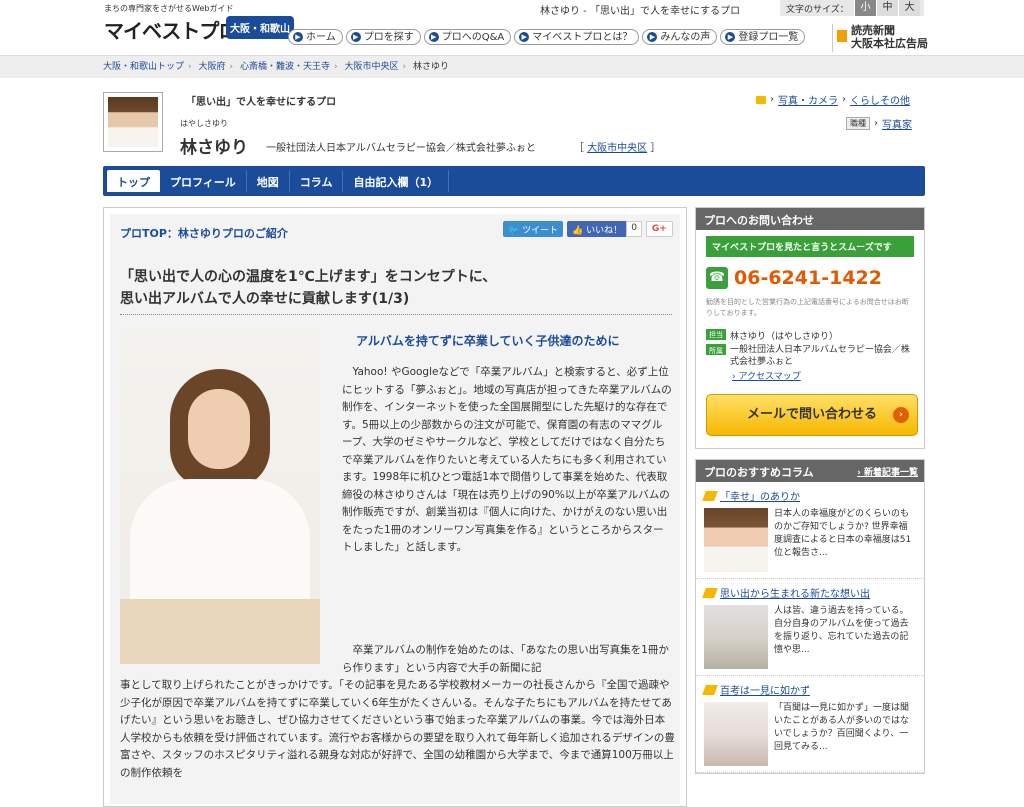 This screenshot has width=1024, height=807. Describe the element at coordinates (617, 148) in the screenshot. I see `profile-area-link: 大阪市中央区` at that location.